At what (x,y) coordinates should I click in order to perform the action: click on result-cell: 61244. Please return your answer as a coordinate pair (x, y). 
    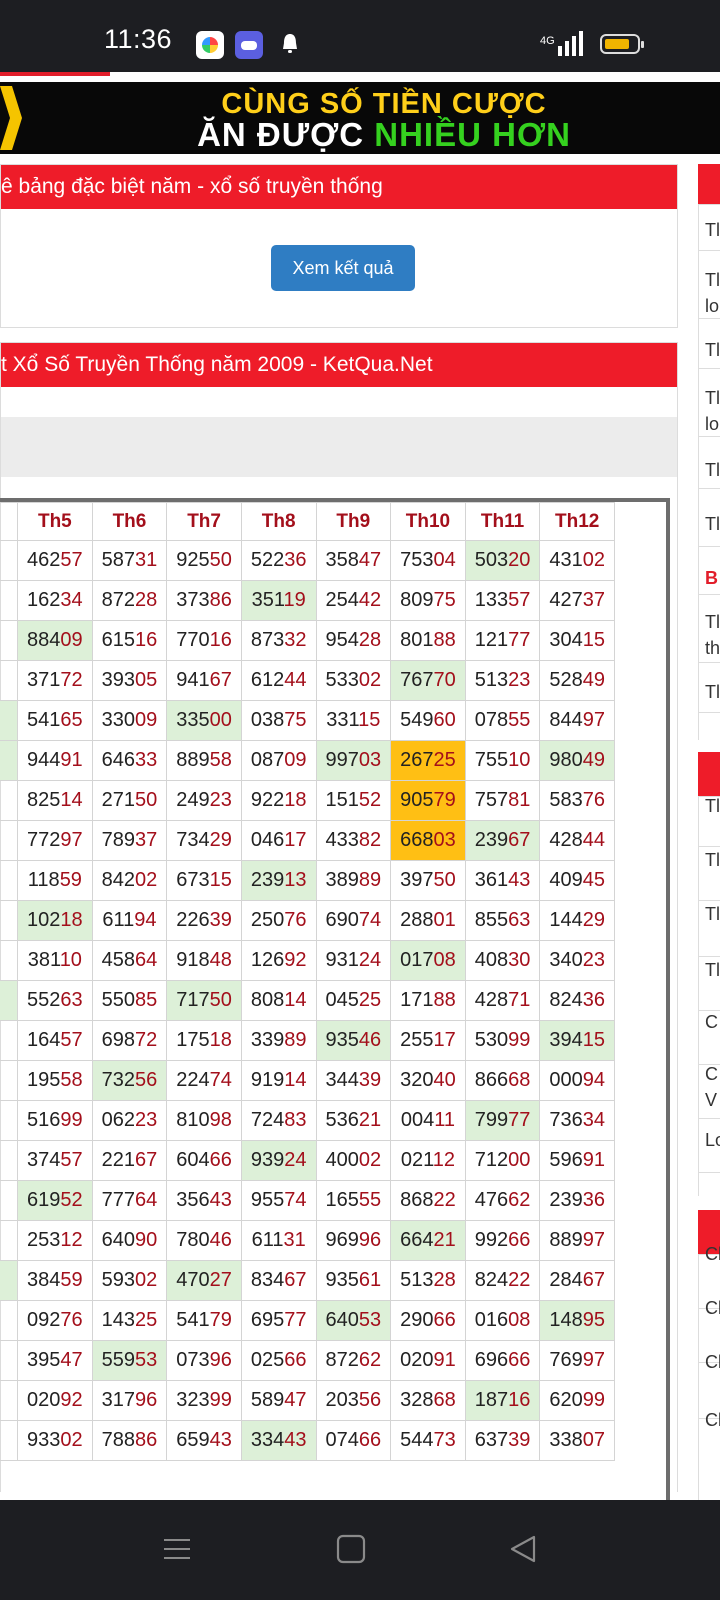
    Looking at the image, I should click on (278, 680).